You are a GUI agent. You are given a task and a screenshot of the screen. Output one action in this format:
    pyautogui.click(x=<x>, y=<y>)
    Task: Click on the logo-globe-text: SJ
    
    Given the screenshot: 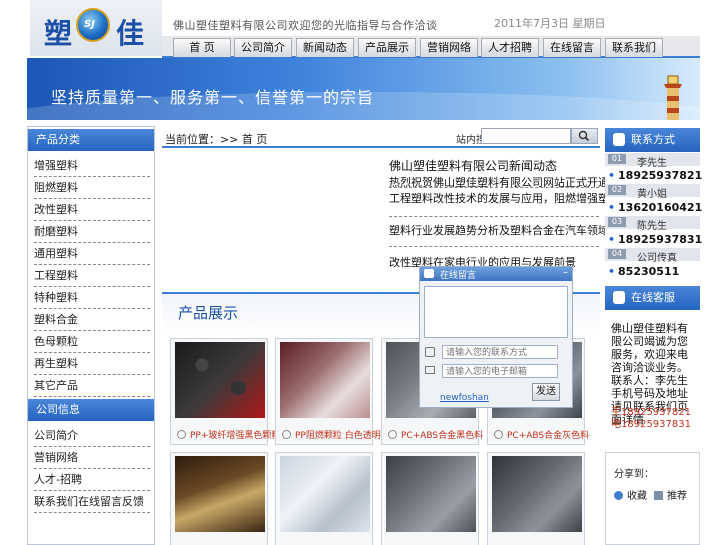 What is the action you would take?
    pyautogui.click(x=89, y=24)
    